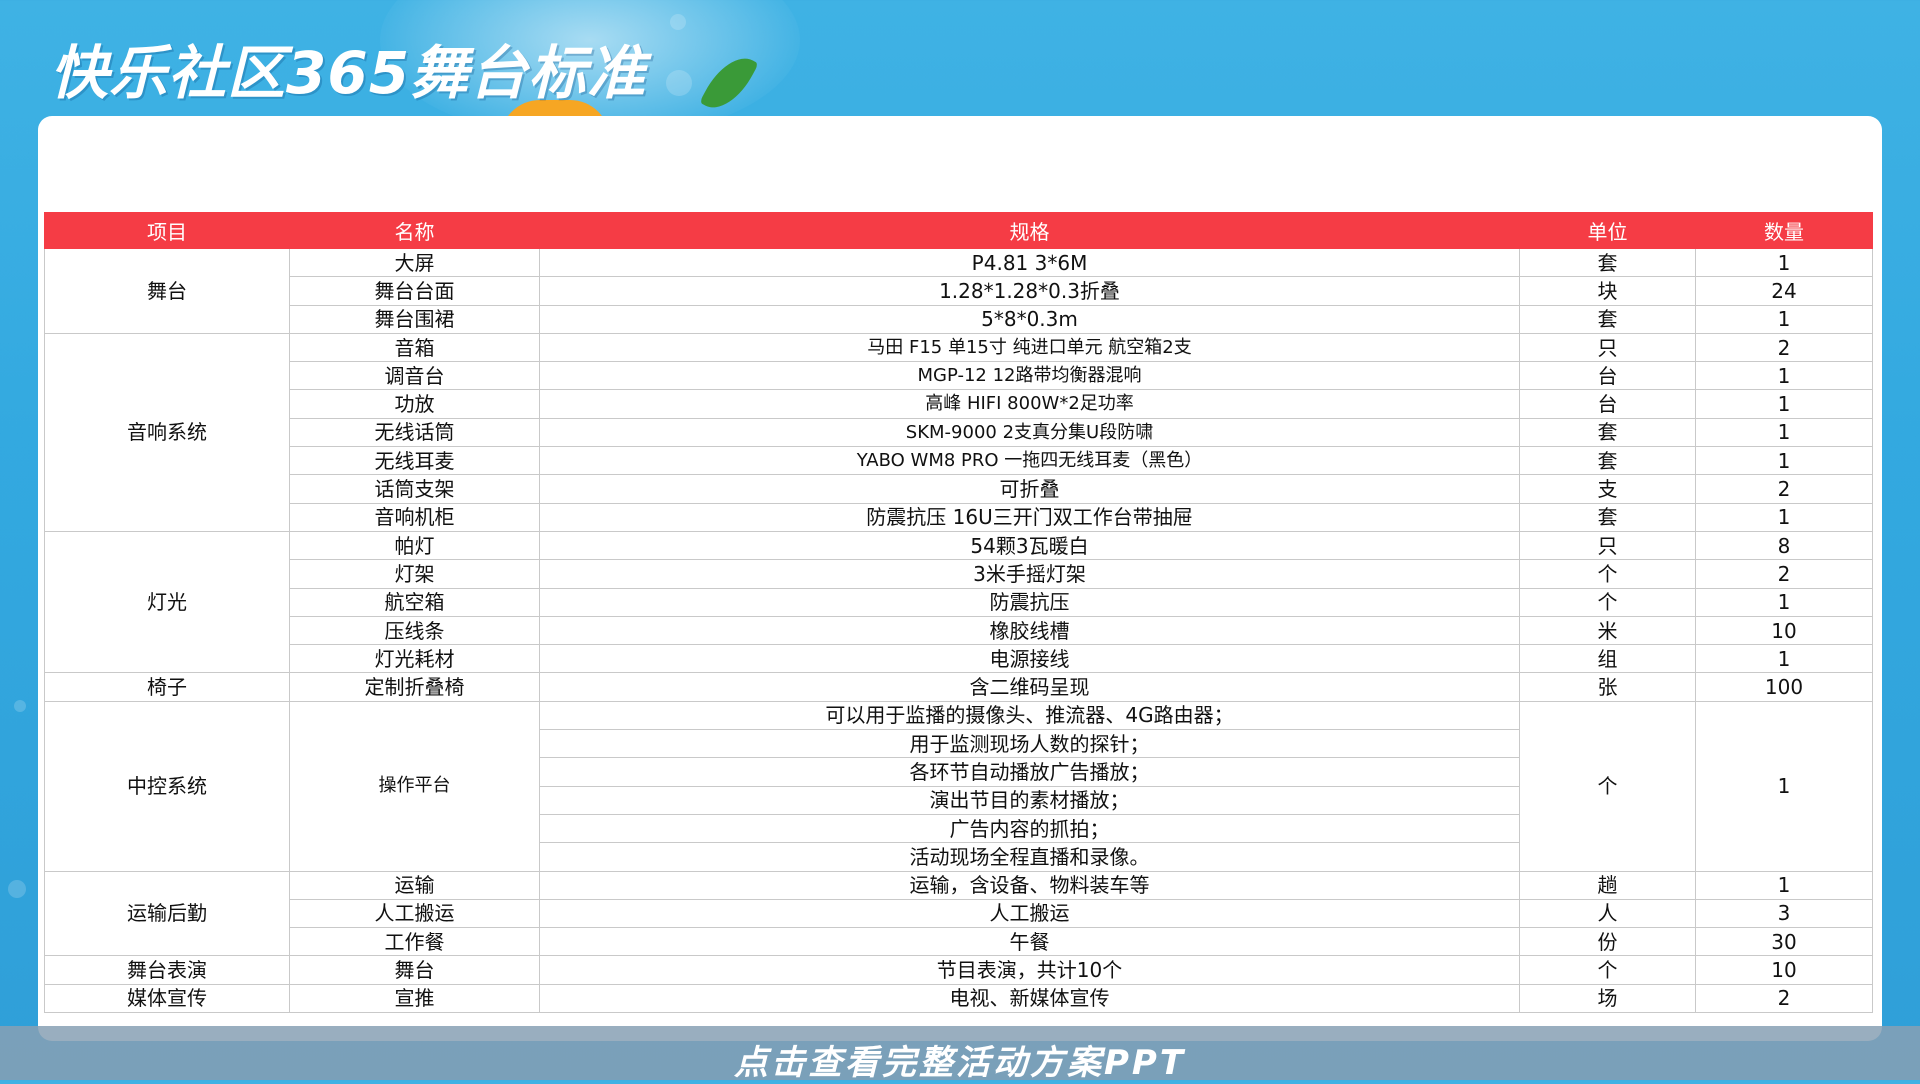  Describe the element at coordinates (414, 262) in the screenshot. I see `item-name-cell: 大屏` at that location.